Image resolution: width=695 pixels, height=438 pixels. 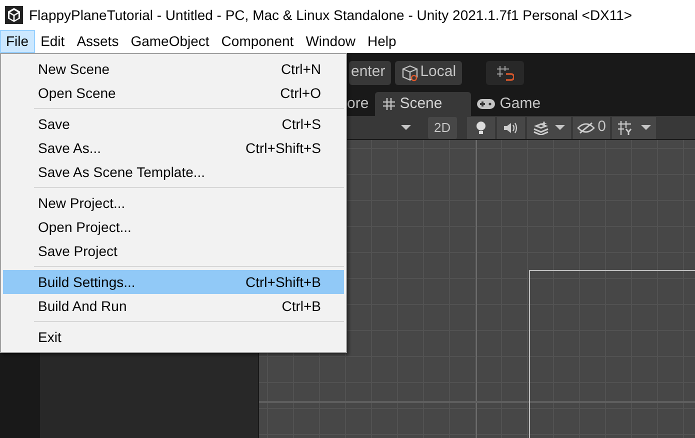 What do you see at coordinates (300, 93) in the screenshot?
I see `shortcut-label: Ctrl+O` at bounding box center [300, 93].